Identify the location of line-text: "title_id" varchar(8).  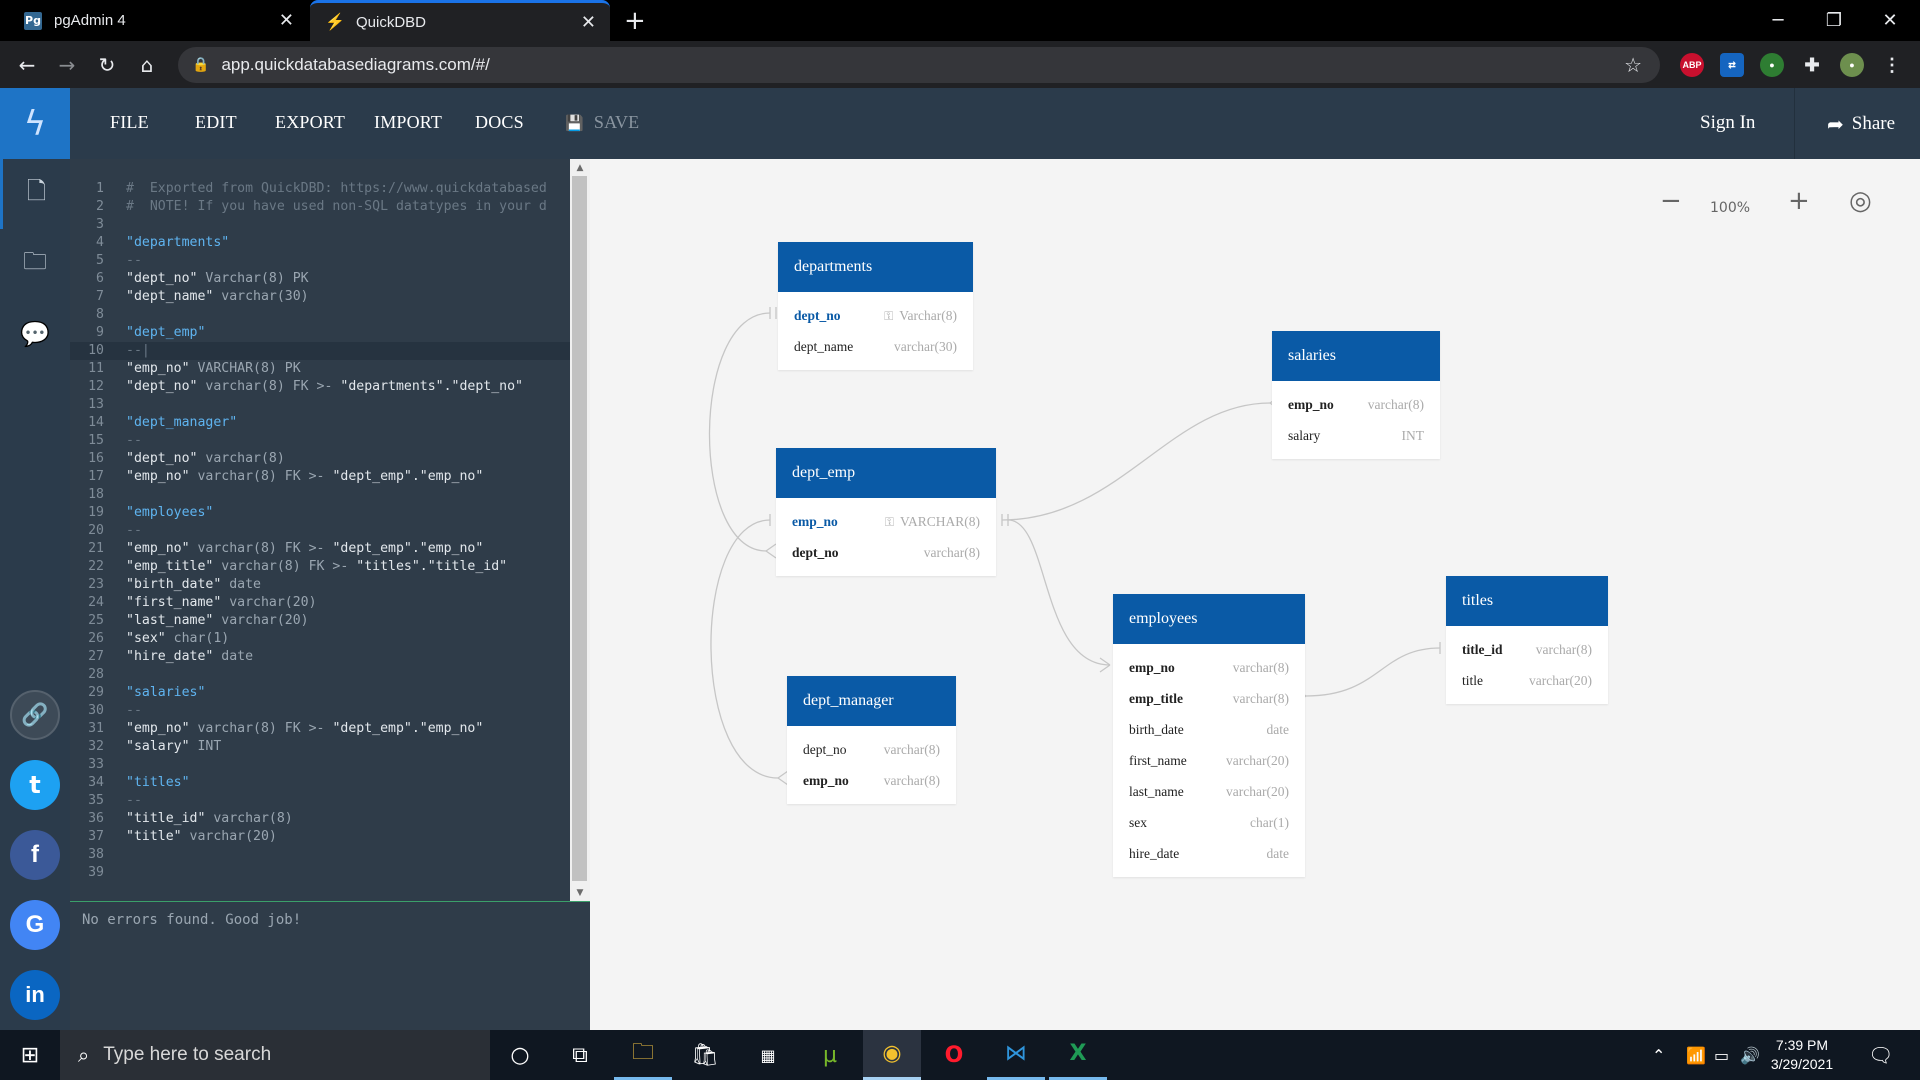
(202, 819).